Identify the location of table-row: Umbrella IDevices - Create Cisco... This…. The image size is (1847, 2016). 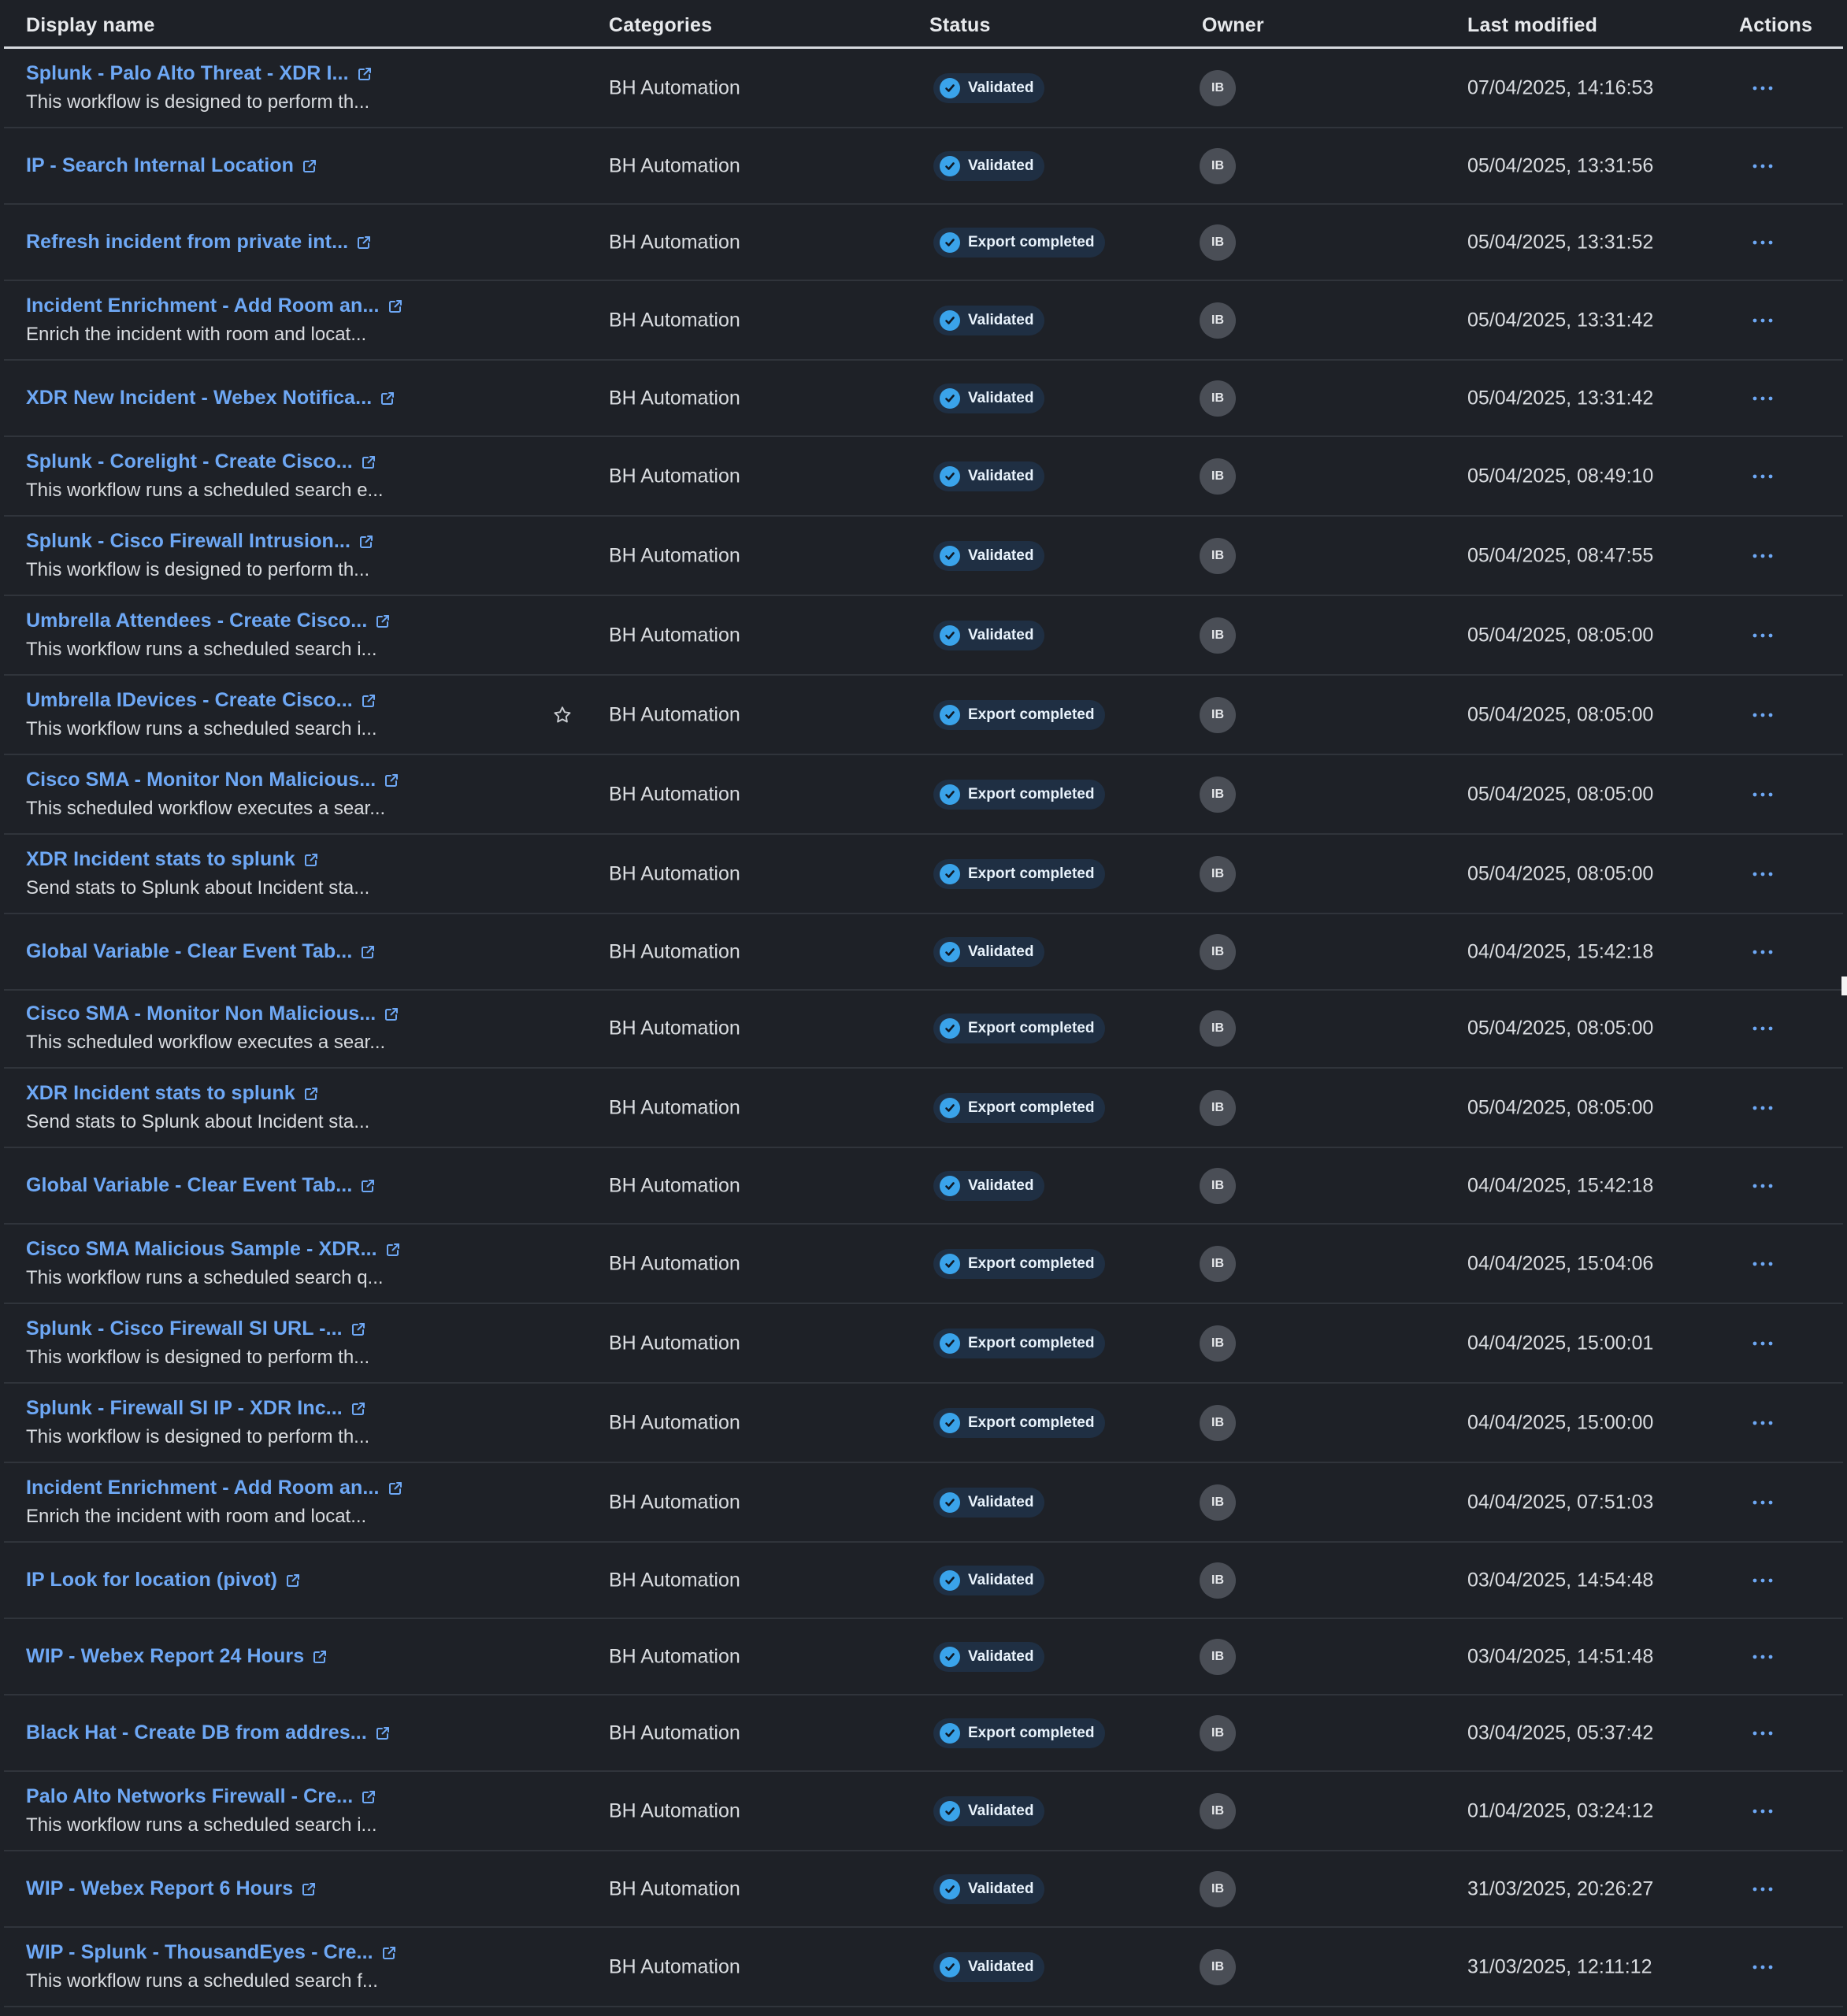
(923, 715).